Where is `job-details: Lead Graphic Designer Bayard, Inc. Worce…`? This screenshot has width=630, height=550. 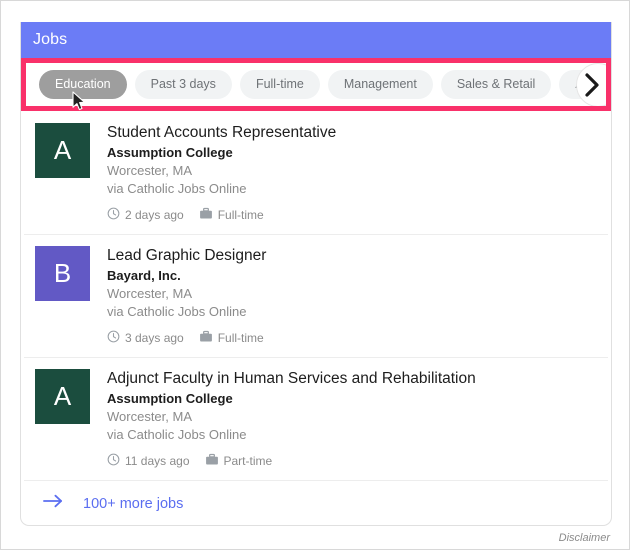
job-details: Lead Graphic Designer Bayard, Inc. Worce… is located at coordinates (186, 296).